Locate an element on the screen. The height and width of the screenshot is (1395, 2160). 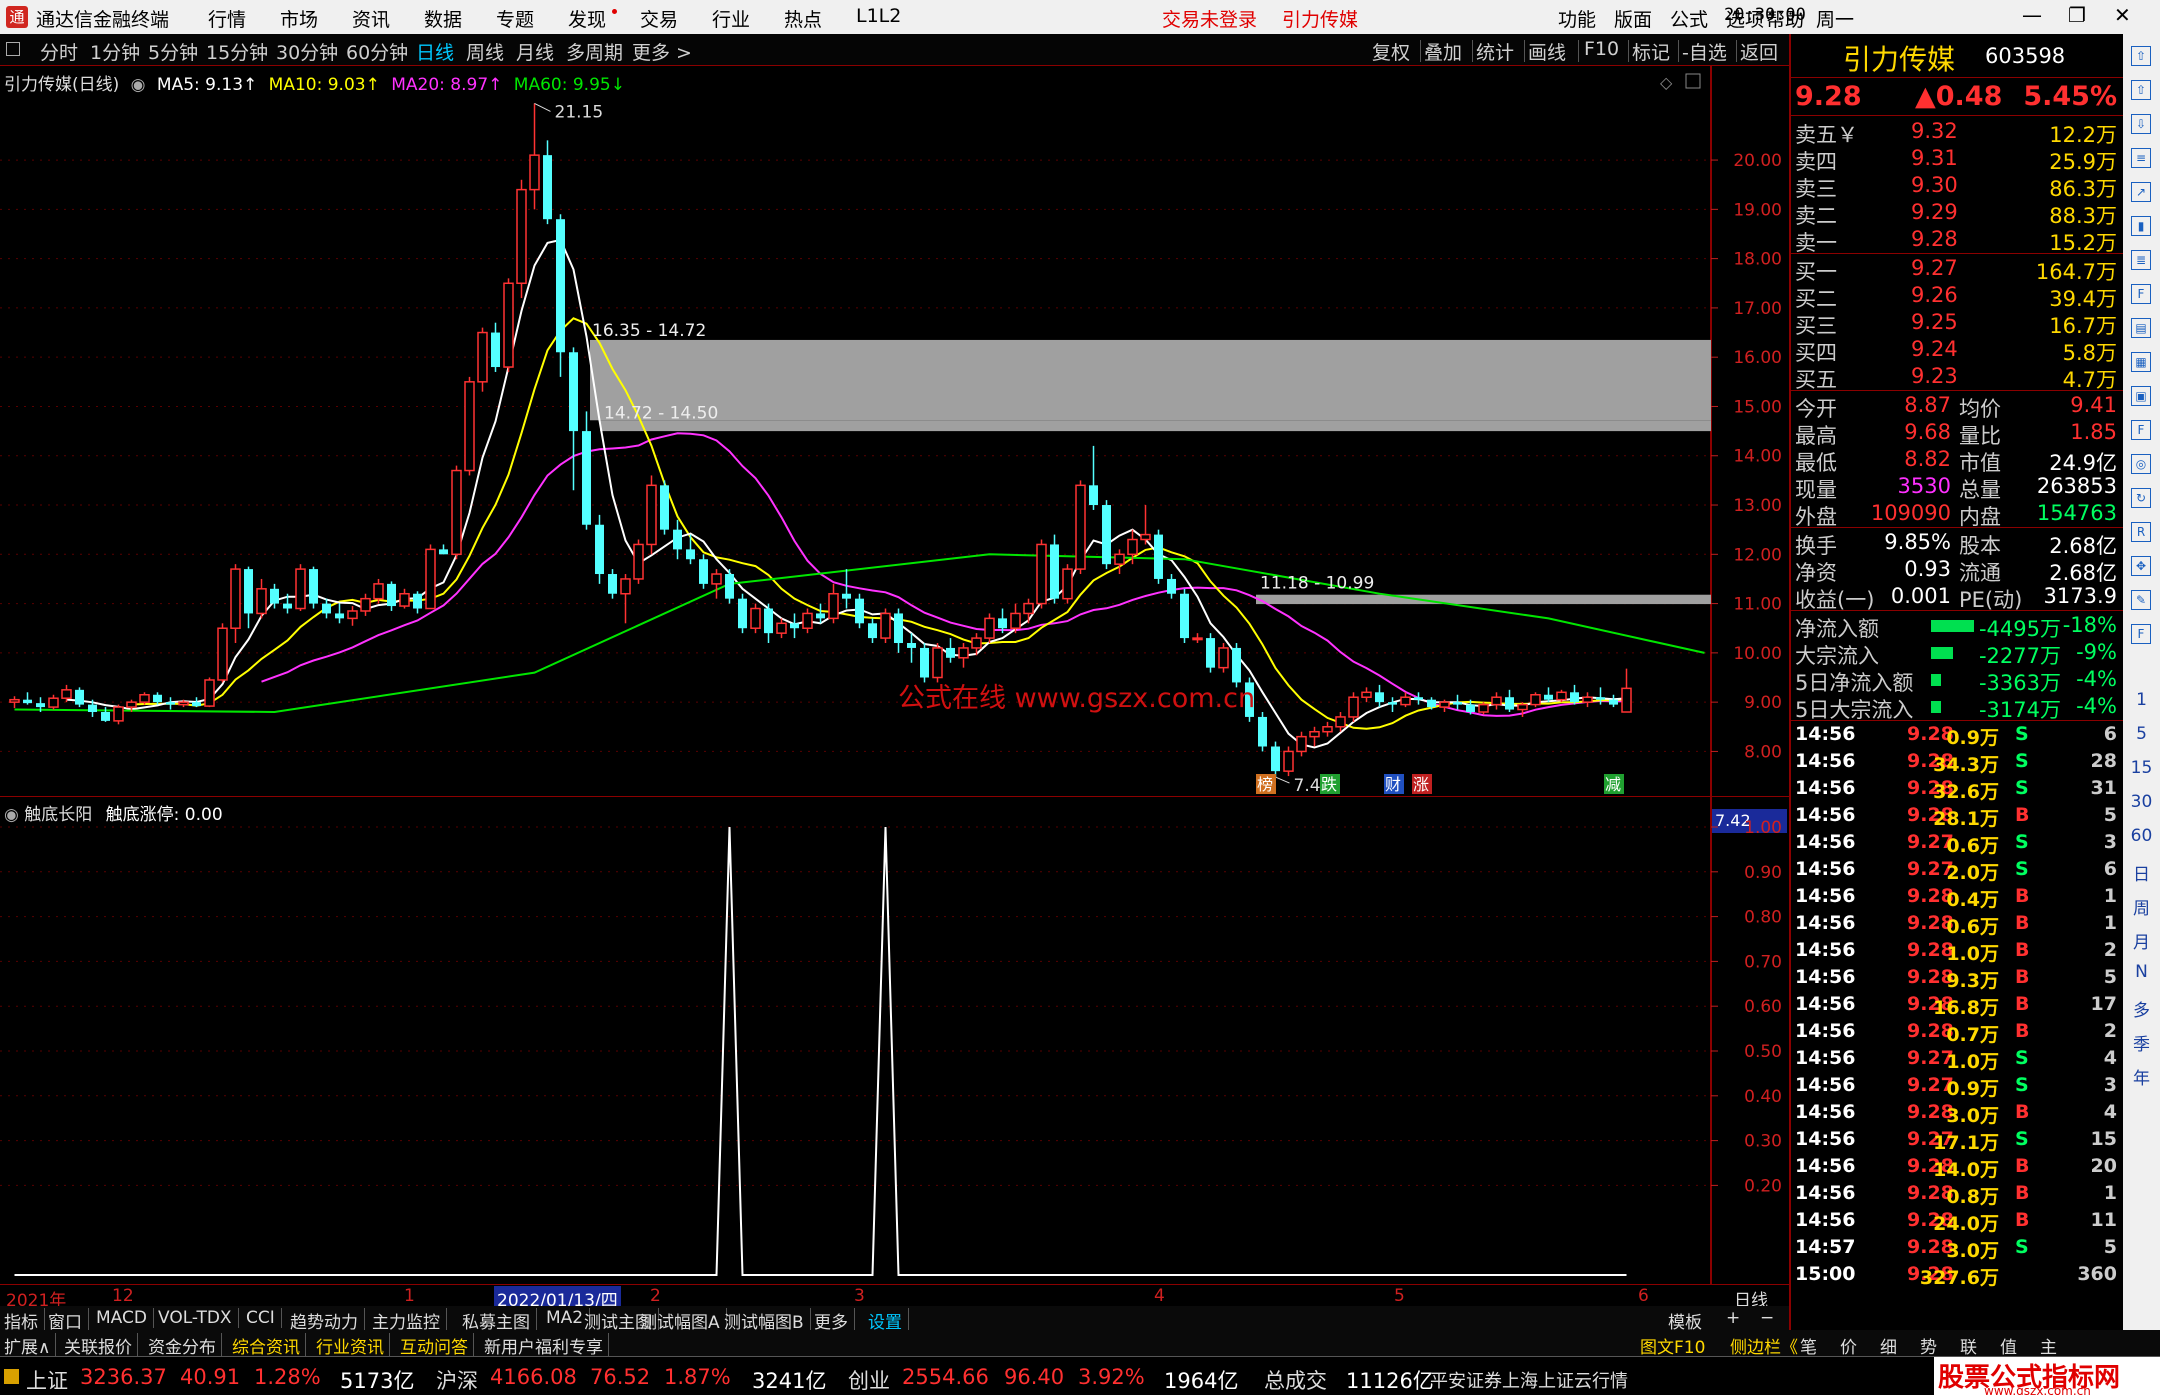
bottom-right-tab: 主 is located at coordinates (2048, 1345).